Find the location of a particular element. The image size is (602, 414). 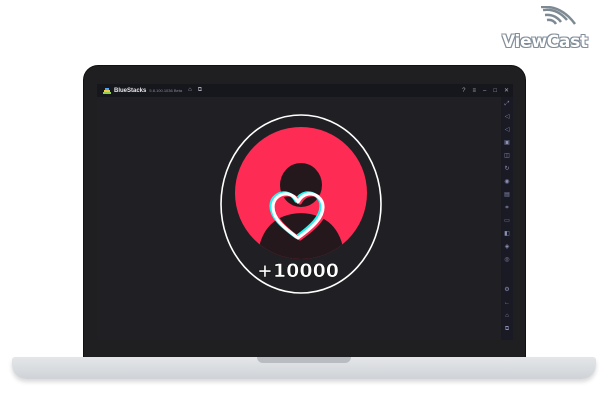

layers-icon: ◈ is located at coordinates (507, 247).